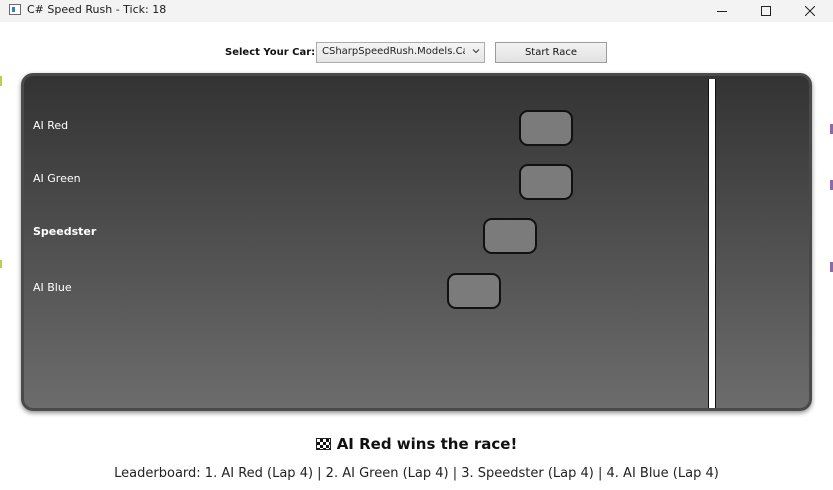  I want to click on start-race-button: Start Race, so click(551, 52).